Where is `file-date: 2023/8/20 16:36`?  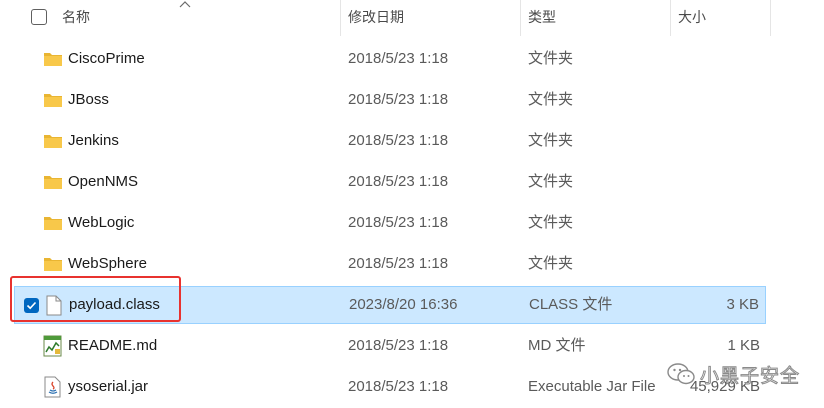 file-date: 2023/8/20 16:36 is located at coordinates (403, 304).